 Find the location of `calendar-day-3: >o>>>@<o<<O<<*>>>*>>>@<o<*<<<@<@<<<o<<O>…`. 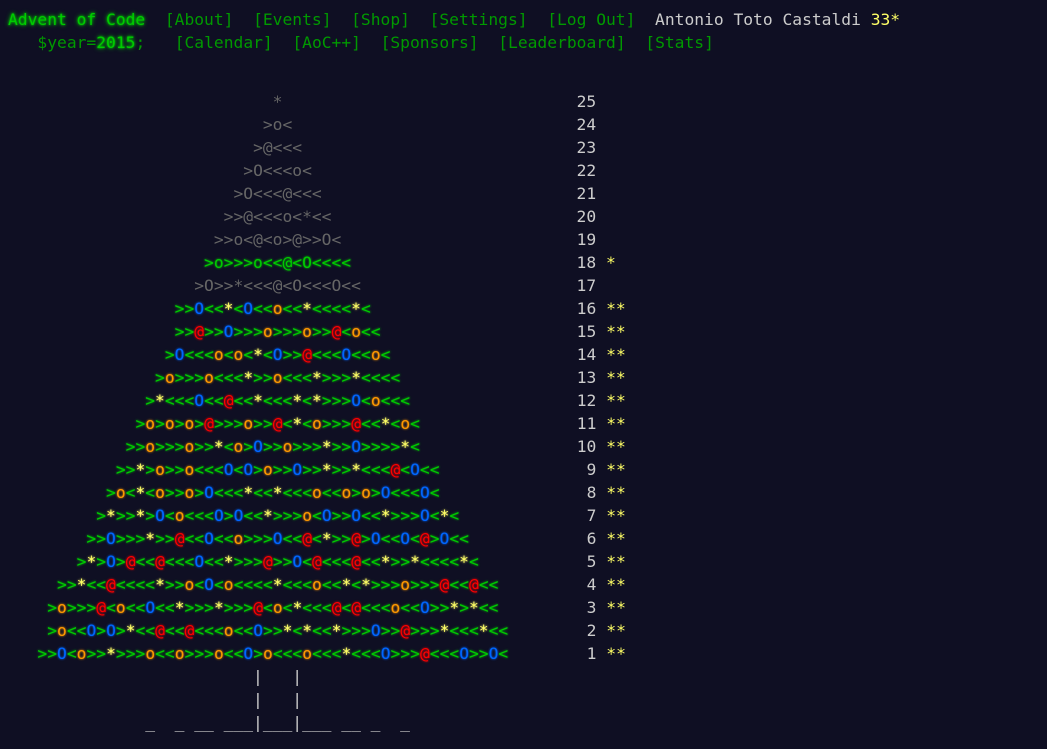

calendar-day-3: >o>>>@<o<<O<<*>>>*>>>@<o<*<<<@<@<<<o<<O>… is located at coordinates (317, 607).